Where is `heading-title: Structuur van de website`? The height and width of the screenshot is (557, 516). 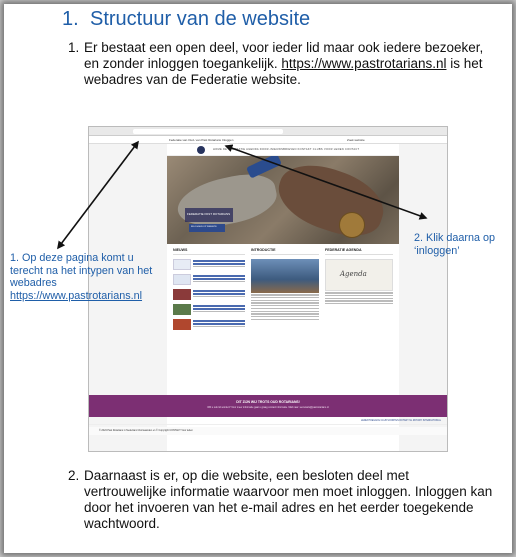
heading-title: Structuur van de website is located at coordinates (200, 19).